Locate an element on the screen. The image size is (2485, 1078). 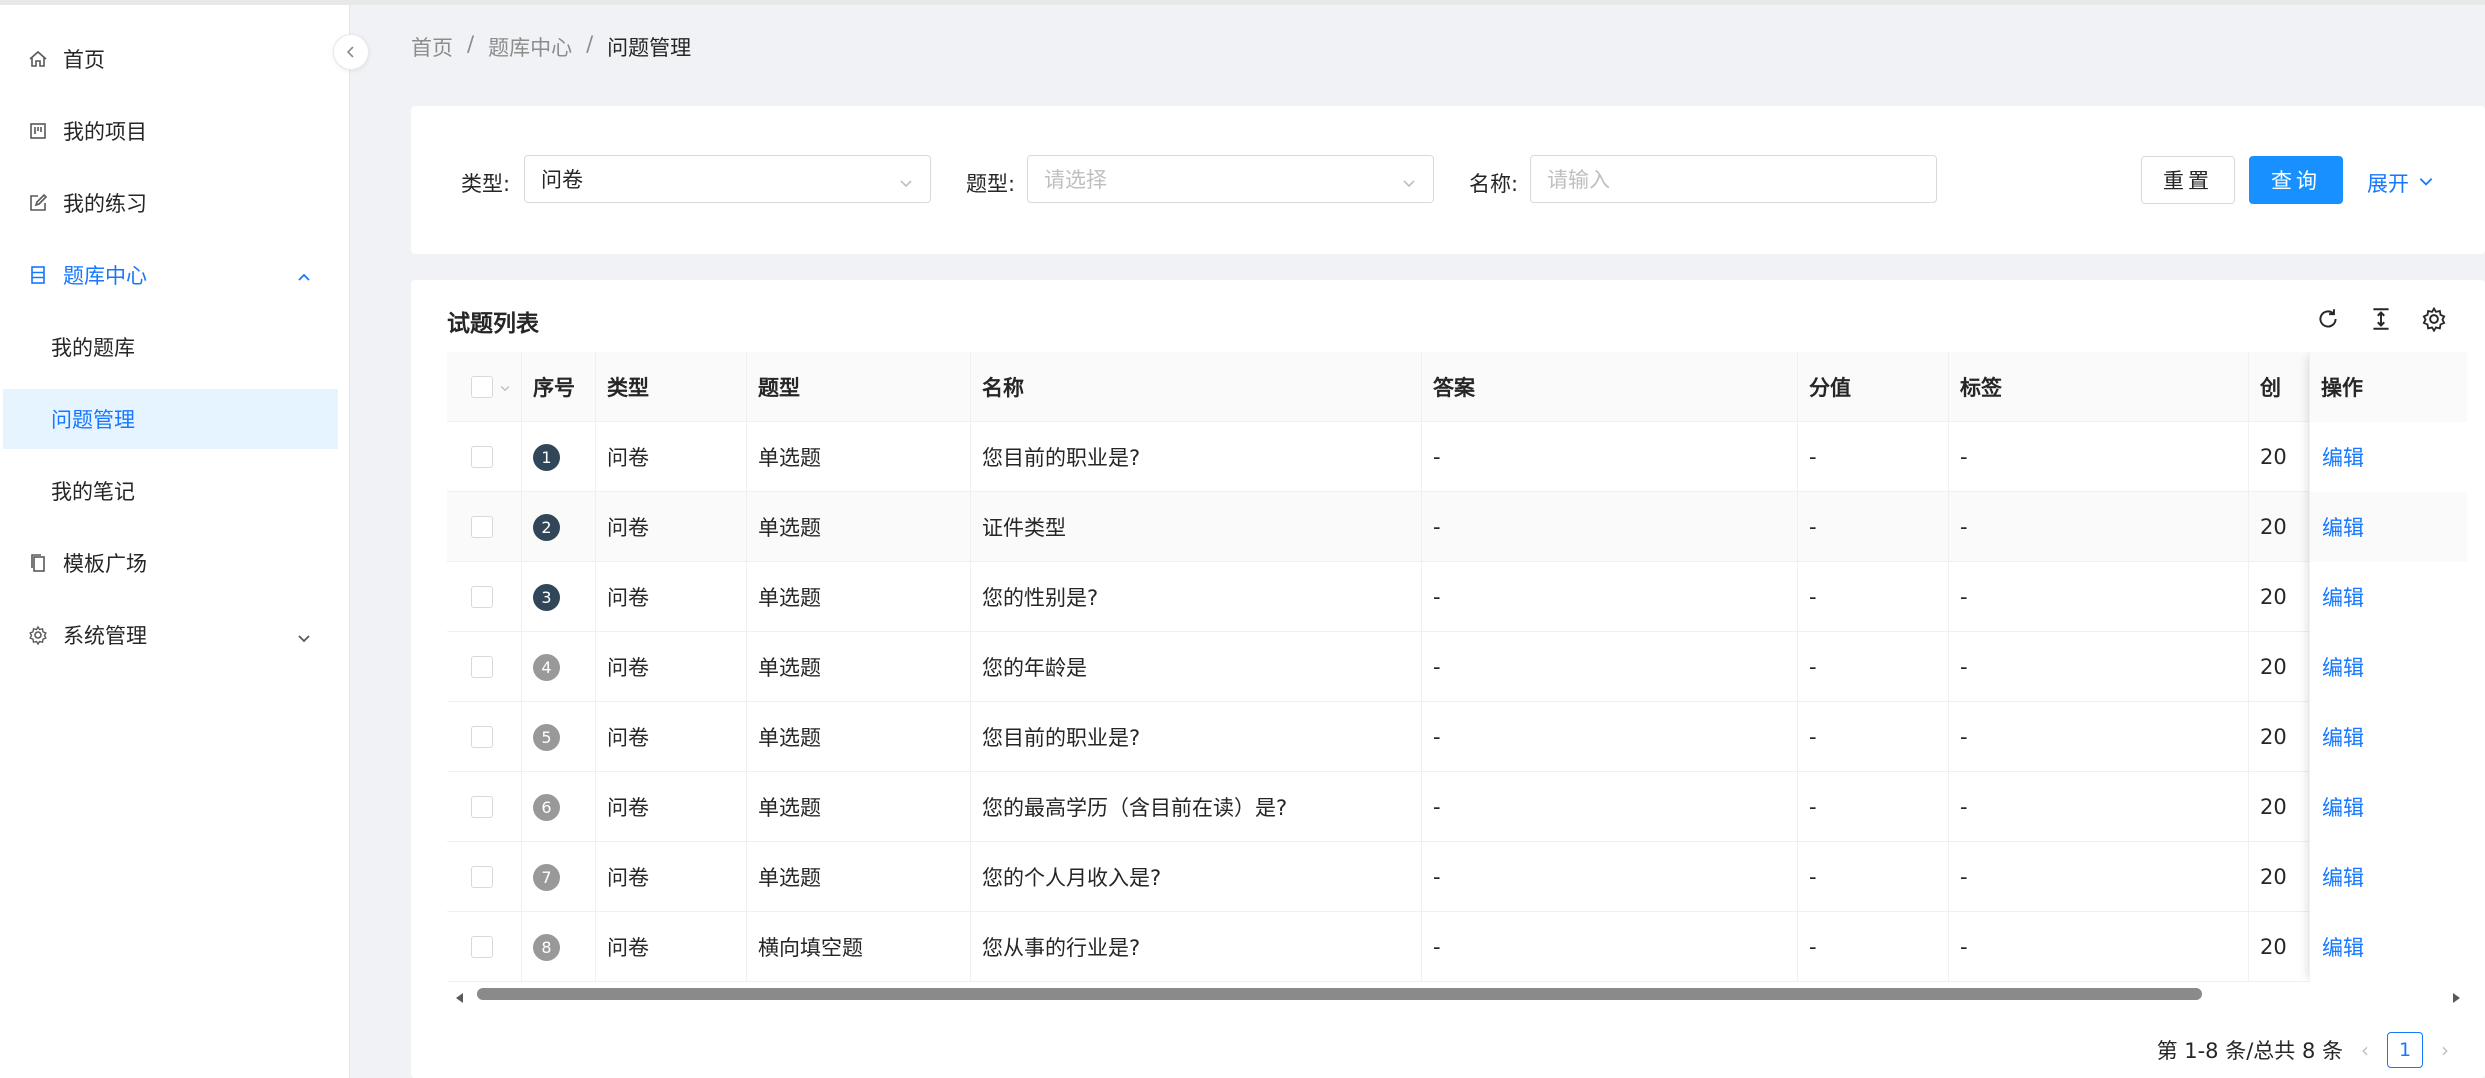
type-select: 问卷 is located at coordinates (727, 179).